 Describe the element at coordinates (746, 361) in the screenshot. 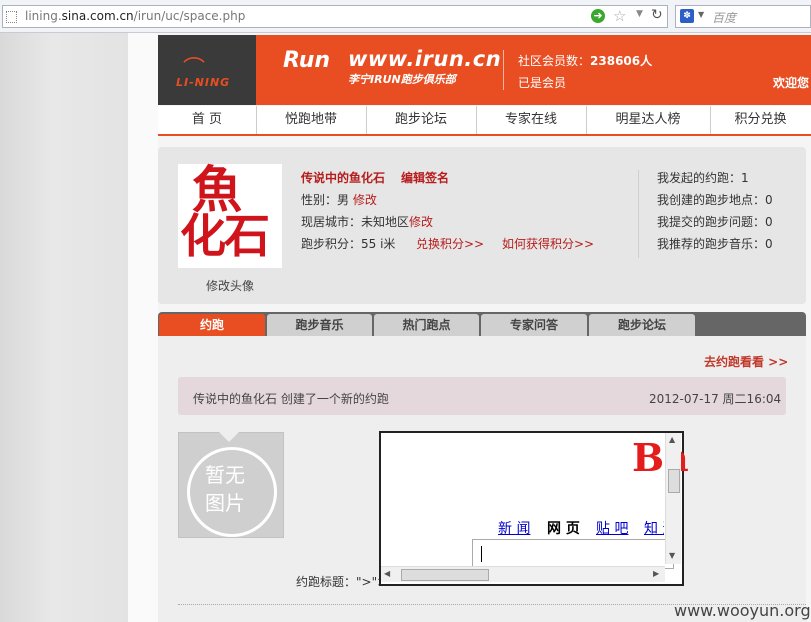

I see `go-meet-link: 去约跑看看 >>` at that location.